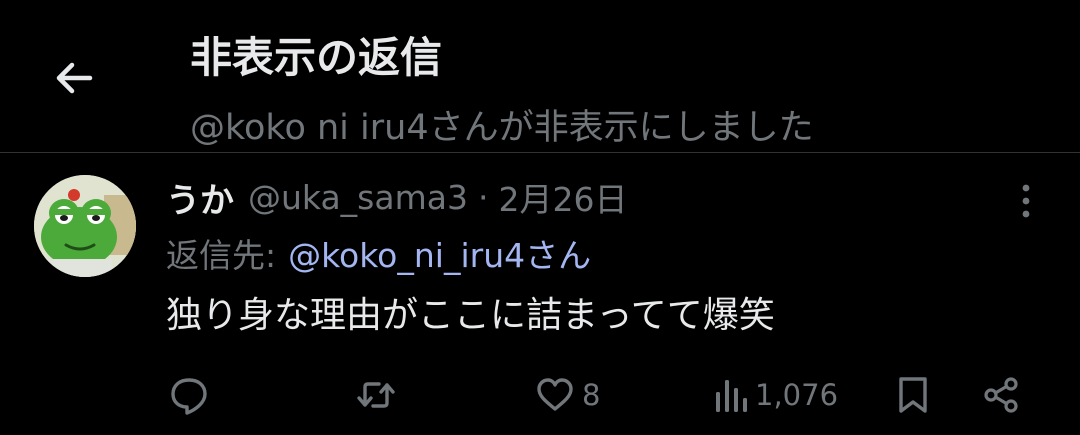 The image size is (1080, 435). What do you see at coordinates (731, 396) in the screenshot?
I see `views-bars-icon` at bounding box center [731, 396].